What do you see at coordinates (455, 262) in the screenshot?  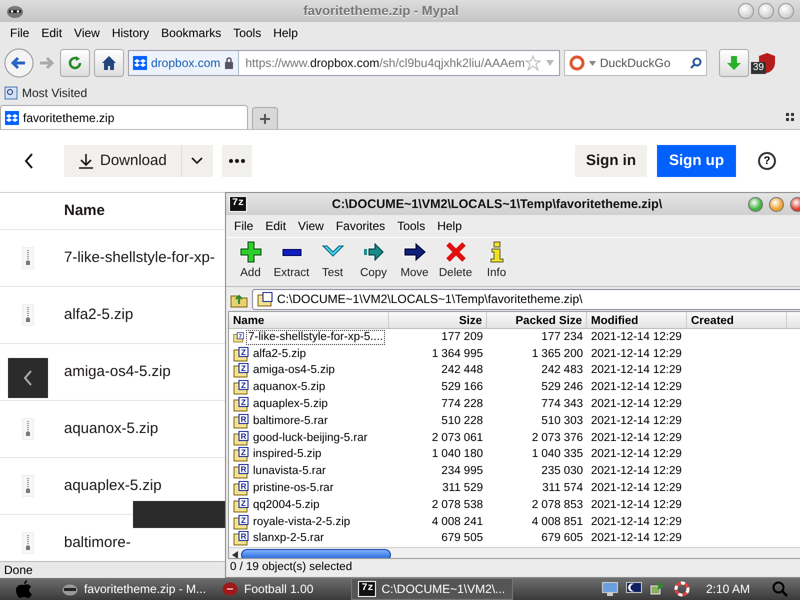 I see `toolbar-button: Delete` at bounding box center [455, 262].